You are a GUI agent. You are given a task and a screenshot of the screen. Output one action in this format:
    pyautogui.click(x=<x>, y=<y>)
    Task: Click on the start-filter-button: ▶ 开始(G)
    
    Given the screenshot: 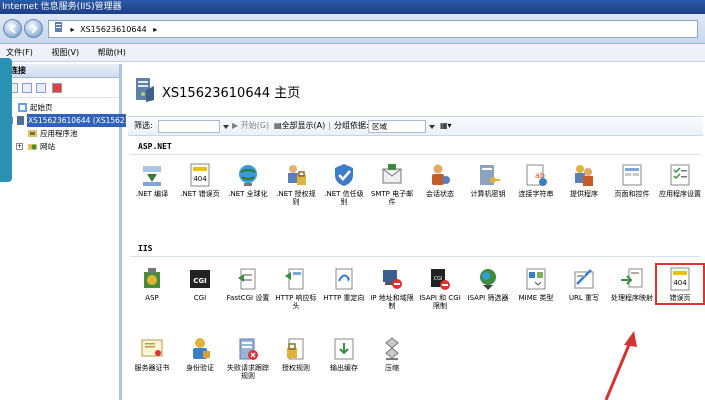 What is the action you would take?
    pyautogui.click(x=250, y=126)
    